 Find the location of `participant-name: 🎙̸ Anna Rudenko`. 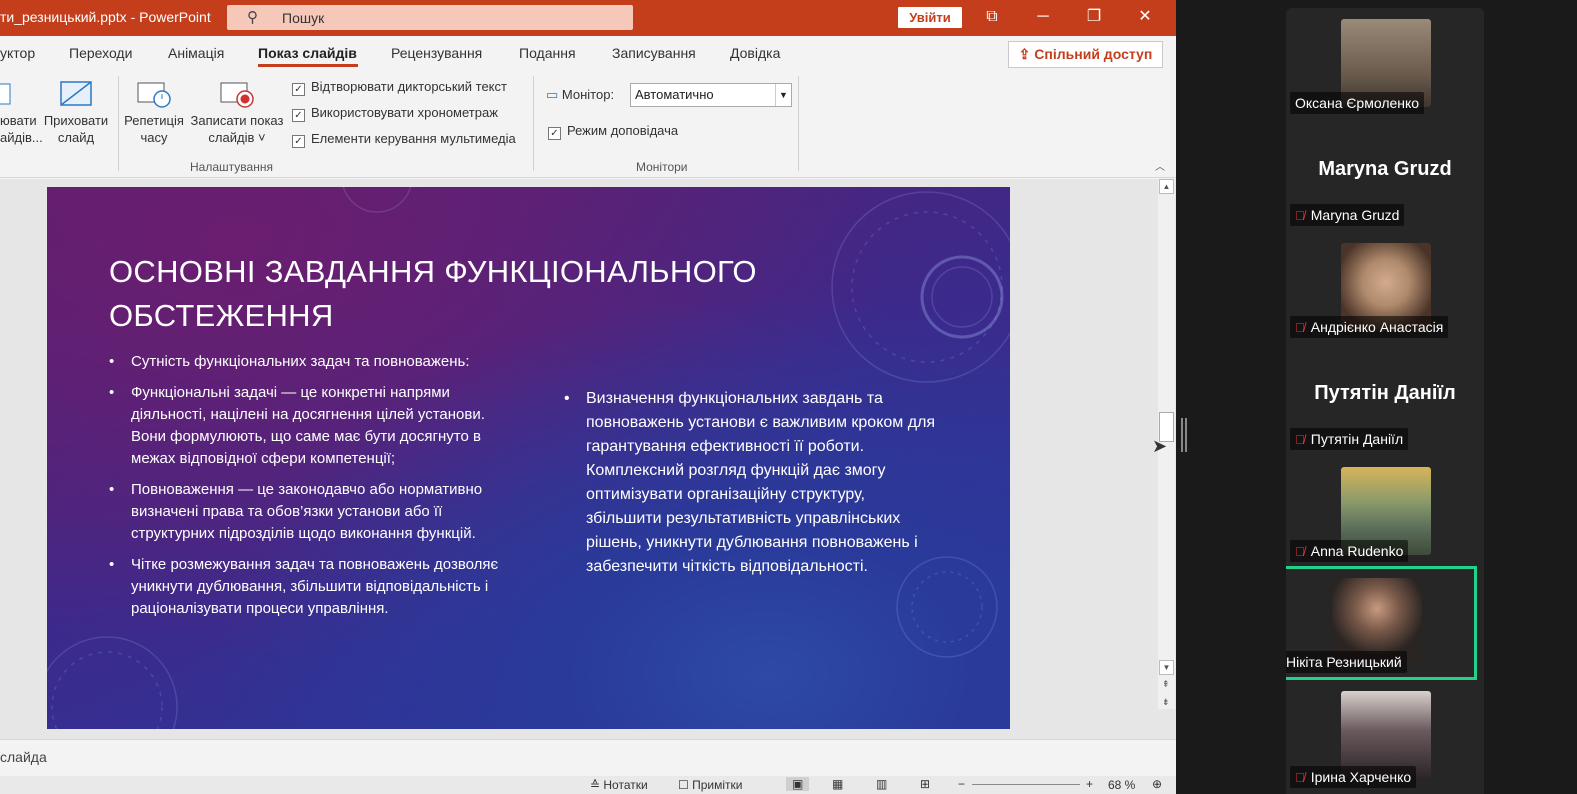

participant-name: 🎙̸ Anna Rudenko is located at coordinates (1349, 551).